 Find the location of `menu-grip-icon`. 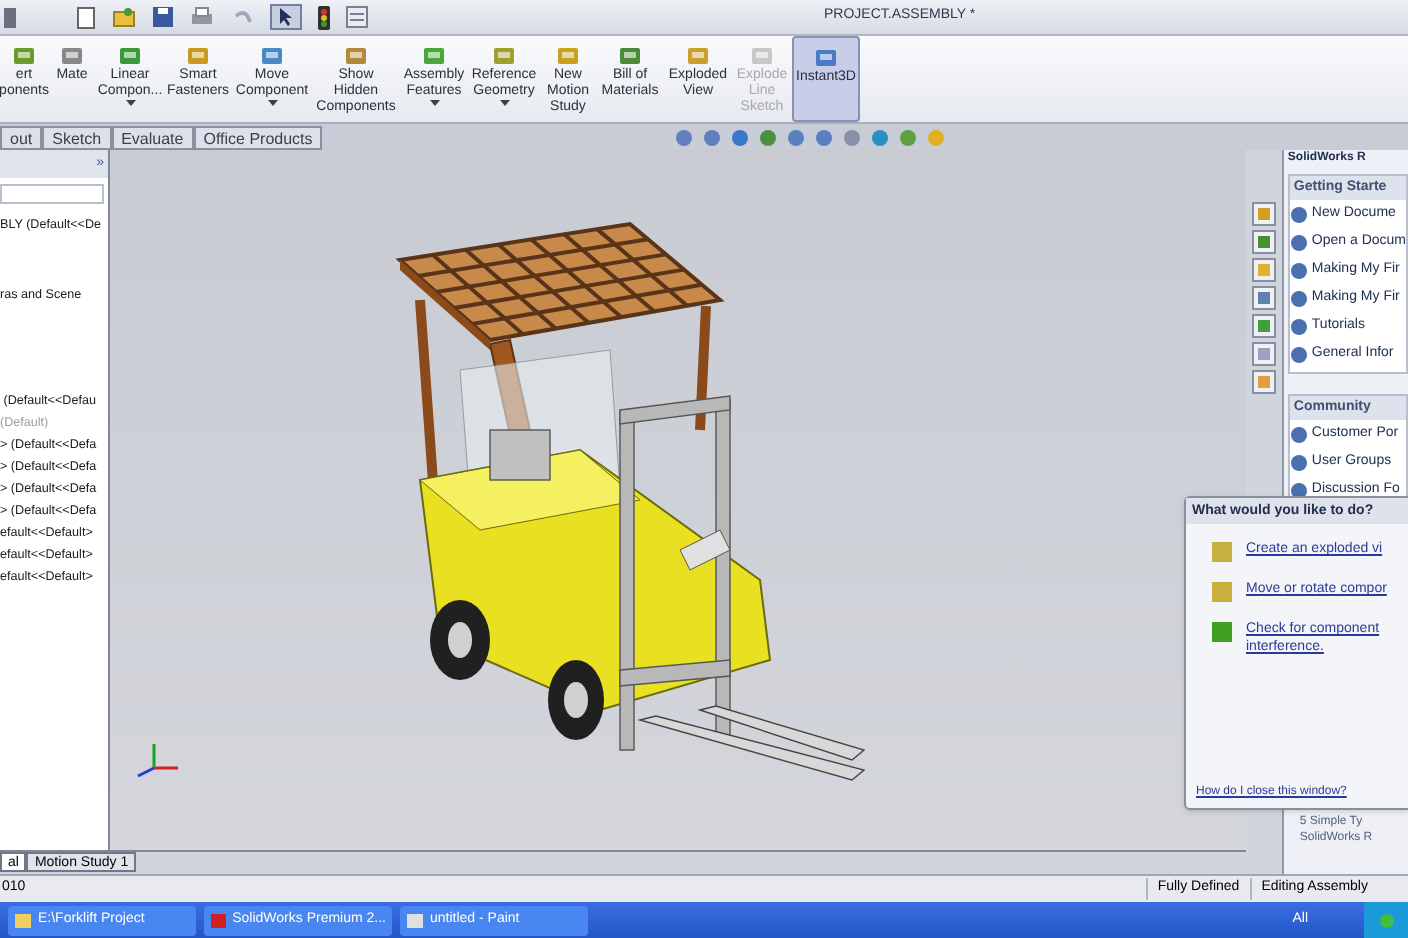

menu-grip-icon is located at coordinates (10, 17).